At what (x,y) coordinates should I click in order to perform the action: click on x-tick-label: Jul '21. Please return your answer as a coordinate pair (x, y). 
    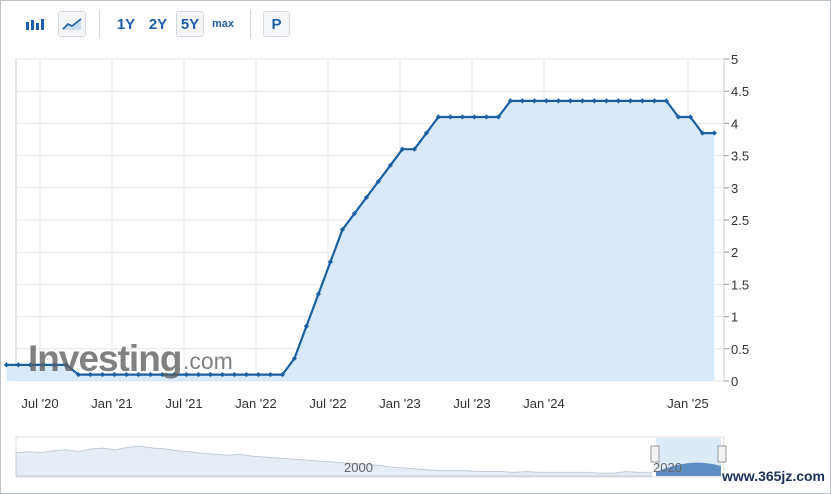
    Looking at the image, I should click on (183, 403).